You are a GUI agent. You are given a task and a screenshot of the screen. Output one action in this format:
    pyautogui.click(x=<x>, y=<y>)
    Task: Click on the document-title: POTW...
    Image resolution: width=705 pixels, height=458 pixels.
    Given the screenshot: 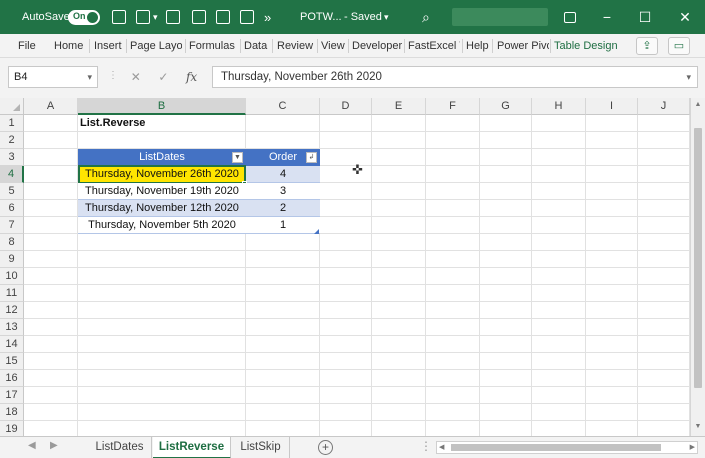 What is the action you would take?
    pyautogui.click(x=321, y=17)
    